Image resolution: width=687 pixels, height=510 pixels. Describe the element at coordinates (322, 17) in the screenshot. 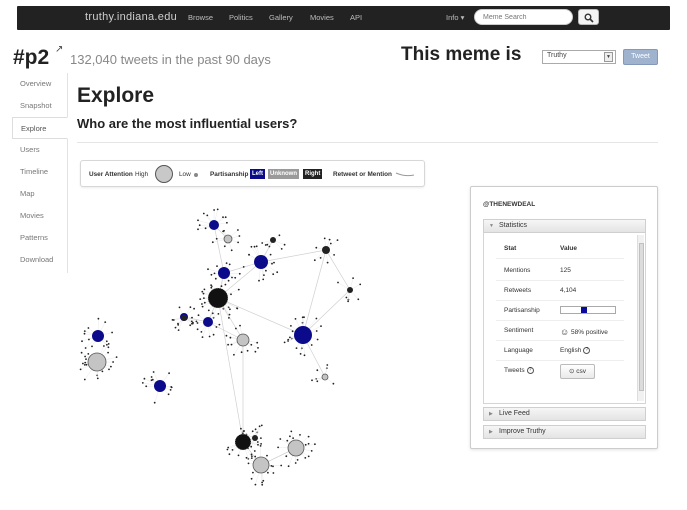

I see `nav-movies: Movies` at that location.